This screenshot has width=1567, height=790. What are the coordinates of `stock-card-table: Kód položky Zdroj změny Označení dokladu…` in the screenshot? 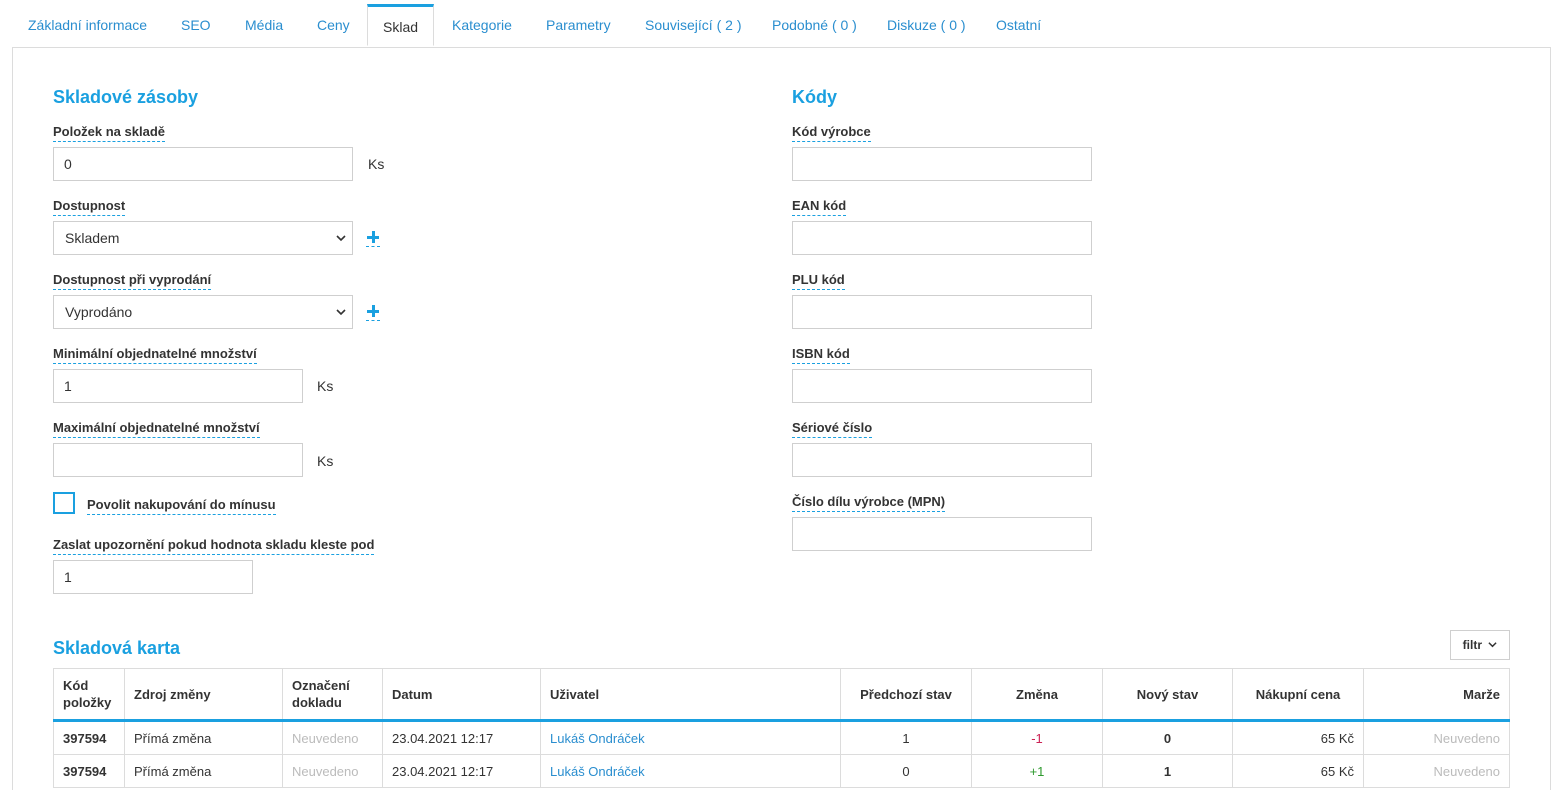 It's located at (781, 728).